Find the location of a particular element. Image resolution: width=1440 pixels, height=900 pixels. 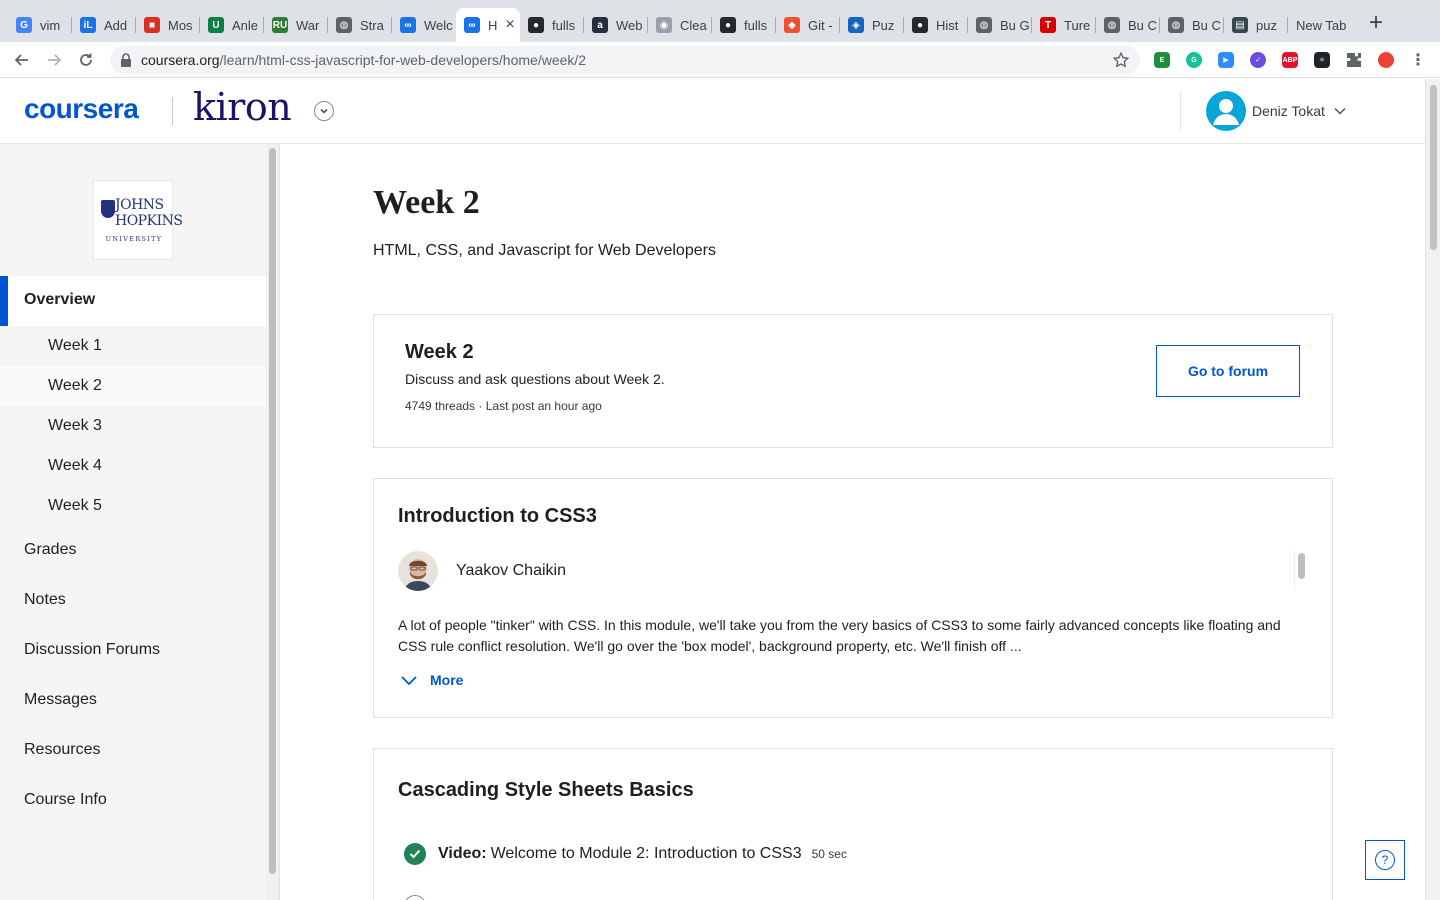

forward-button is located at coordinates (54, 60).